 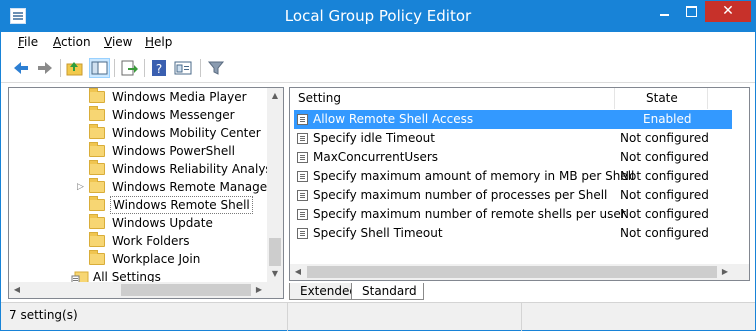 I want to click on scroll-down-arrow-icon: ▼, so click(x=275, y=274).